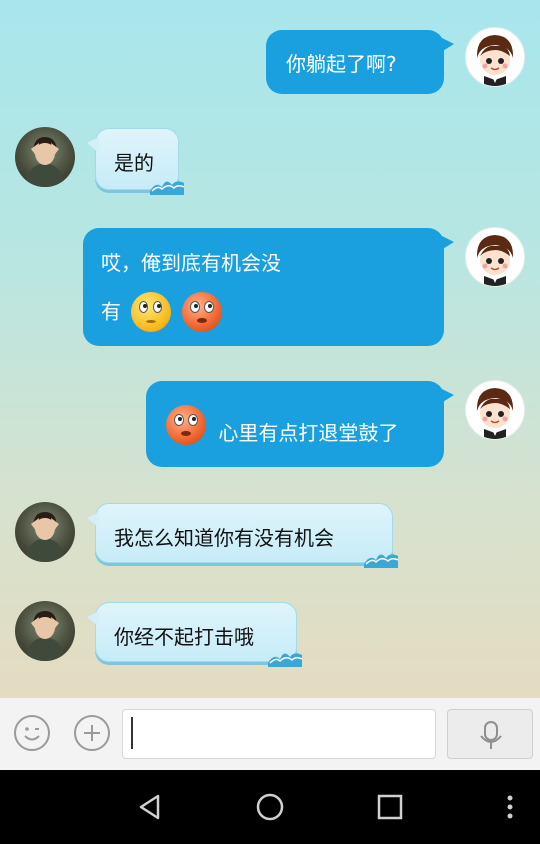 This screenshot has height=844, width=540. What do you see at coordinates (268, 287) in the screenshot?
I see `message-bubble-out: 哎，俺到底有机会没 有` at bounding box center [268, 287].